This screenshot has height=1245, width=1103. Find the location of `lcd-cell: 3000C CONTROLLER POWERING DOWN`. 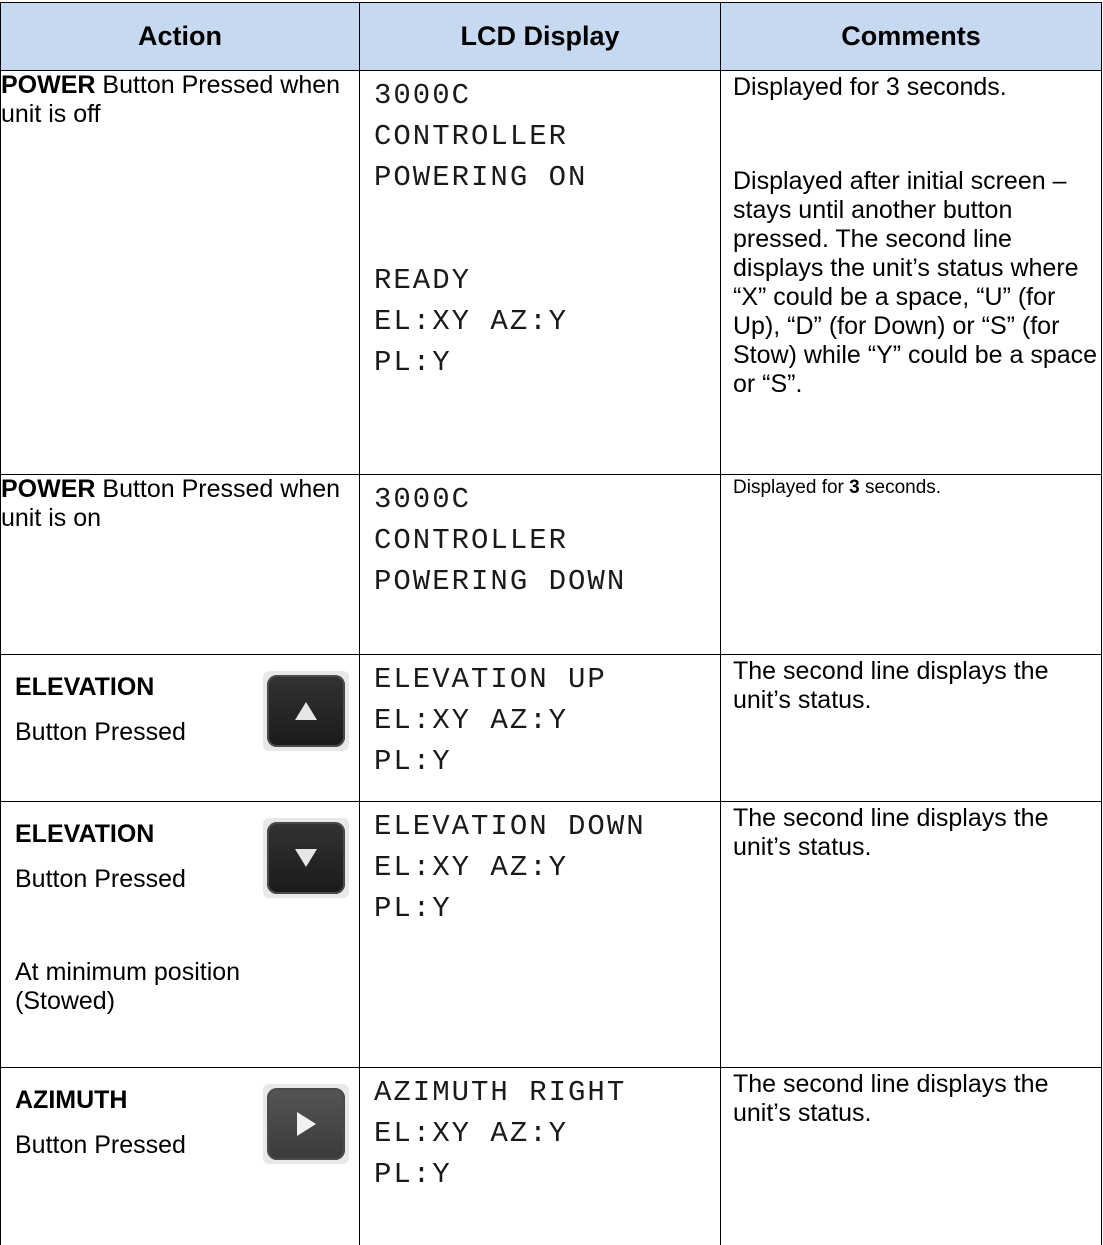

lcd-cell: 3000C CONTROLLER POWERING DOWN is located at coordinates (540, 564).